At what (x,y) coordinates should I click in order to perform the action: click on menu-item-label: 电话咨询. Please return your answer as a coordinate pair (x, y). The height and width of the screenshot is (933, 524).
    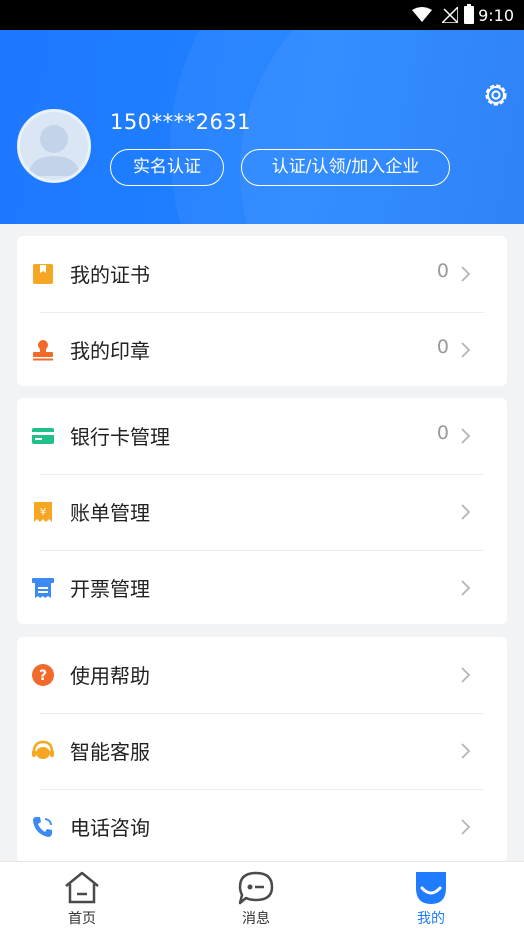
    Looking at the image, I should click on (110, 828).